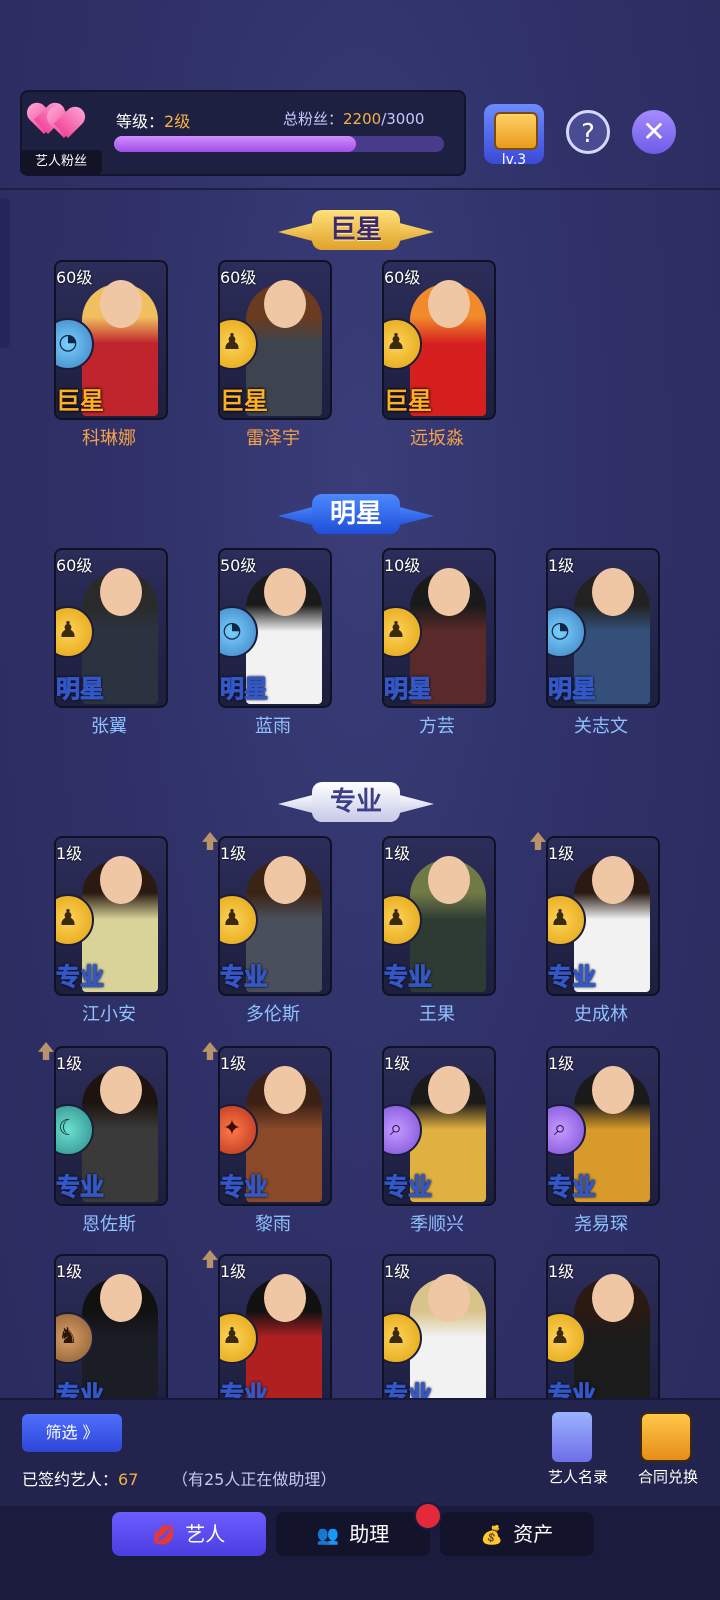 Image resolution: width=720 pixels, height=1600 pixels. Describe the element at coordinates (109, 725) in the screenshot. I see `artist-name: 张翼` at that location.